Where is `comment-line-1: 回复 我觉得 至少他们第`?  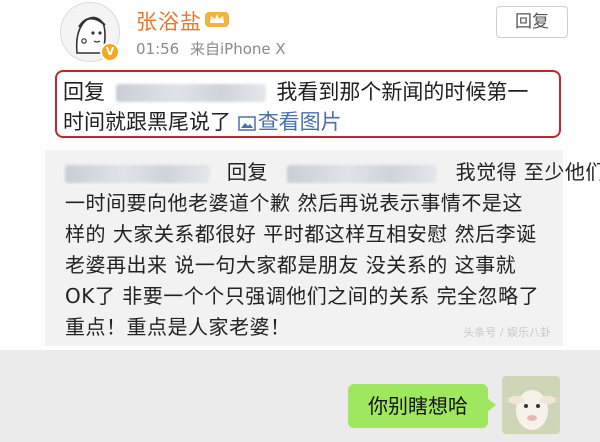
comment-line-1: 回复 我觉得 至少他们第 is located at coordinates (332, 170).